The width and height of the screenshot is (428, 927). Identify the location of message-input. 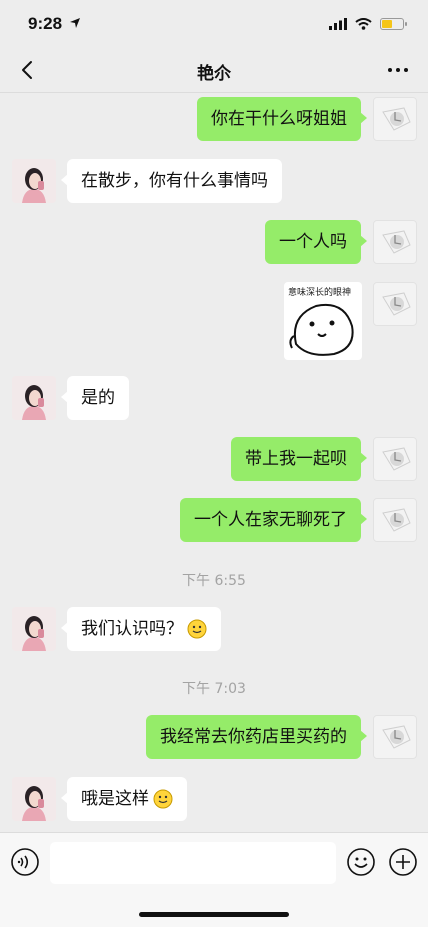
(193, 863).